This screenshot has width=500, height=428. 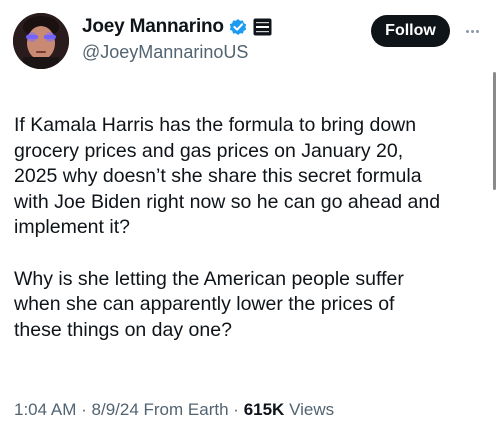 What do you see at coordinates (494, 131) in the screenshot?
I see `scrollbar` at bounding box center [494, 131].